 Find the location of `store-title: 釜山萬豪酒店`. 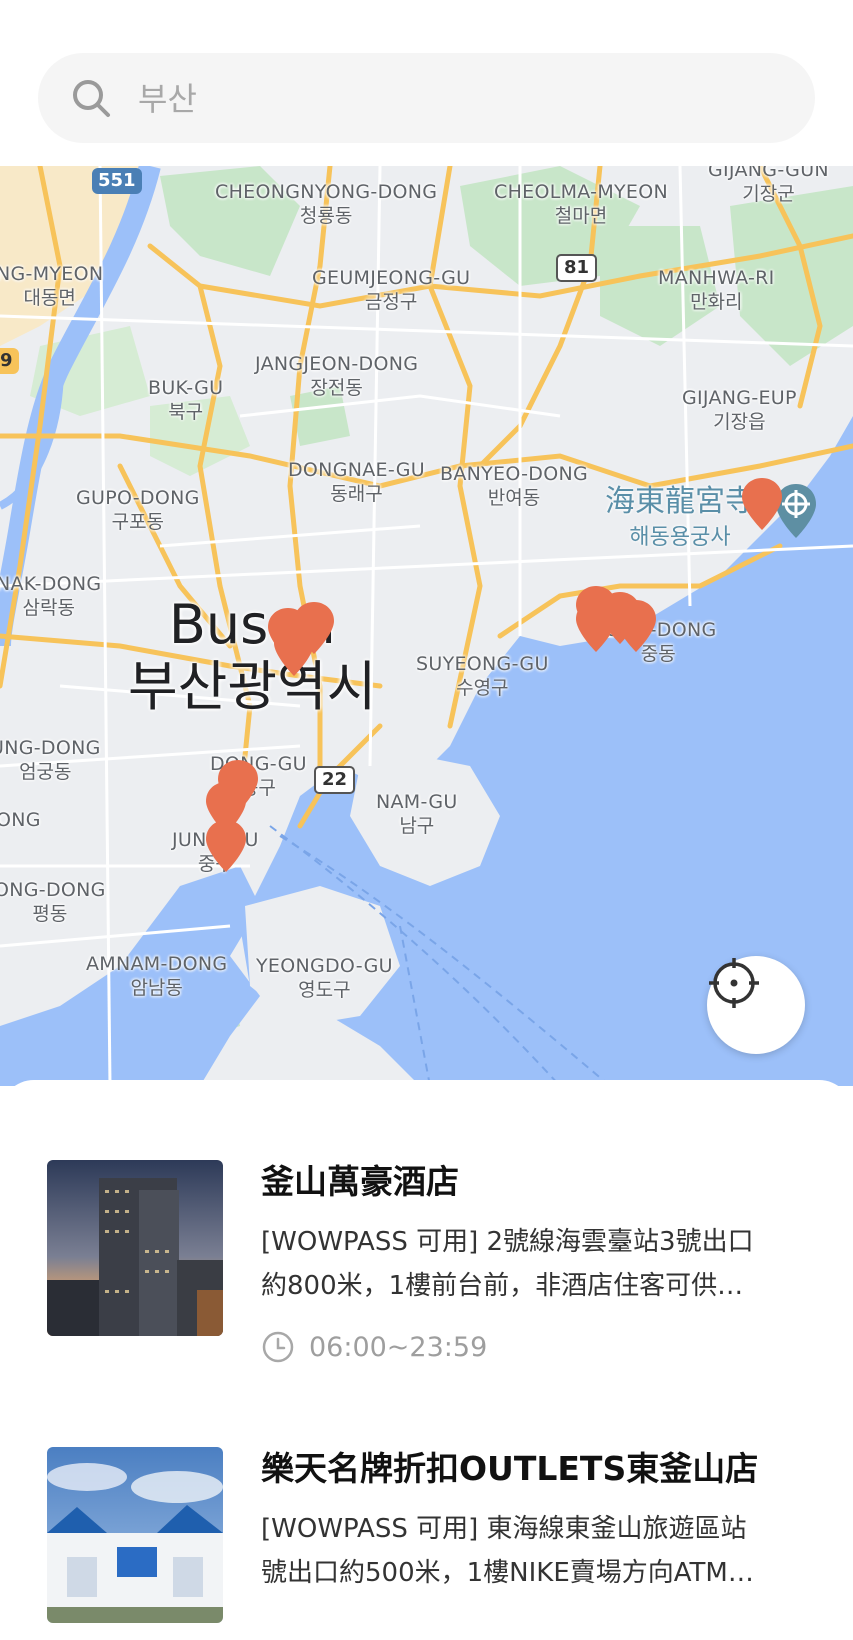

store-title: 釜山萬豪酒店 is located at coordinates (360, 1181).